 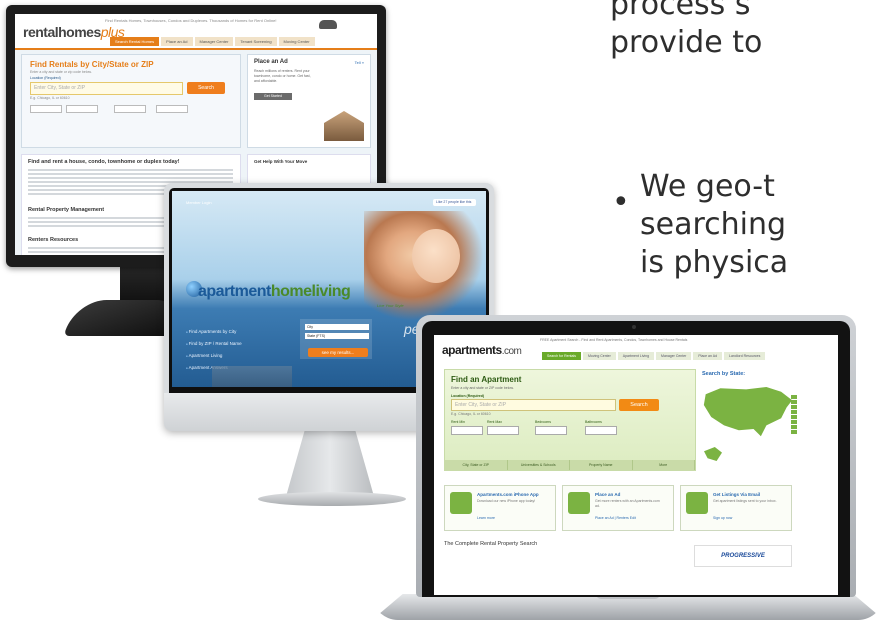 I want to click on search-tab: Universities & Schools, so click(x=539, y=465).